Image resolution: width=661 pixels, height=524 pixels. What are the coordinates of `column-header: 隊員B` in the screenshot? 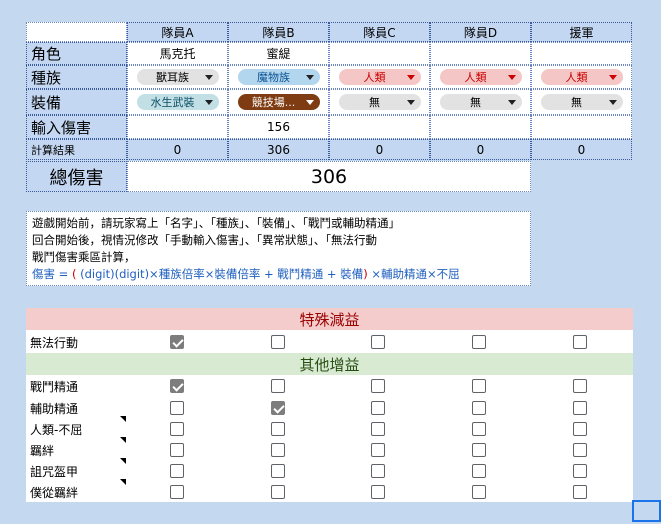 It's located at (278, 32).